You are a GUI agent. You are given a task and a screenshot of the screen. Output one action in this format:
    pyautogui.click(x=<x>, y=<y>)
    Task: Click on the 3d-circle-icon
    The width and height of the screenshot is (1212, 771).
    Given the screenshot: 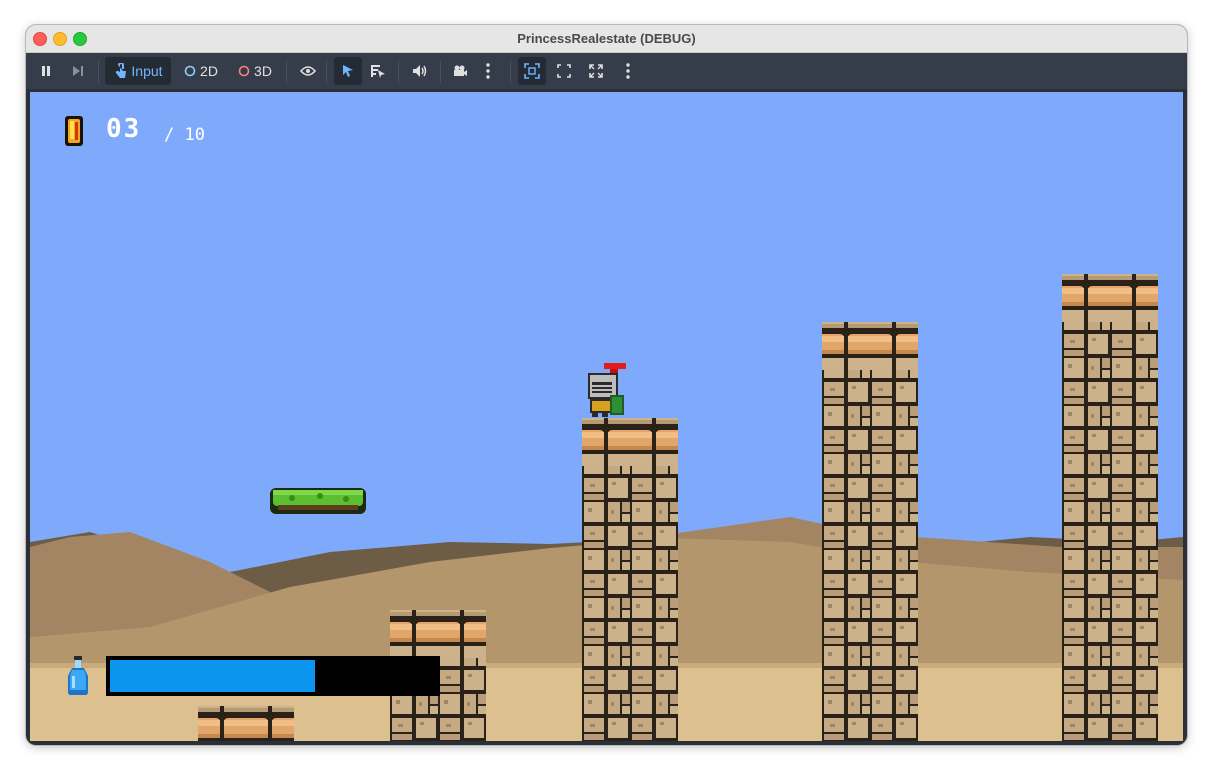 What is the action you would take?
    pyautogui.click(x=244, y=71)
    